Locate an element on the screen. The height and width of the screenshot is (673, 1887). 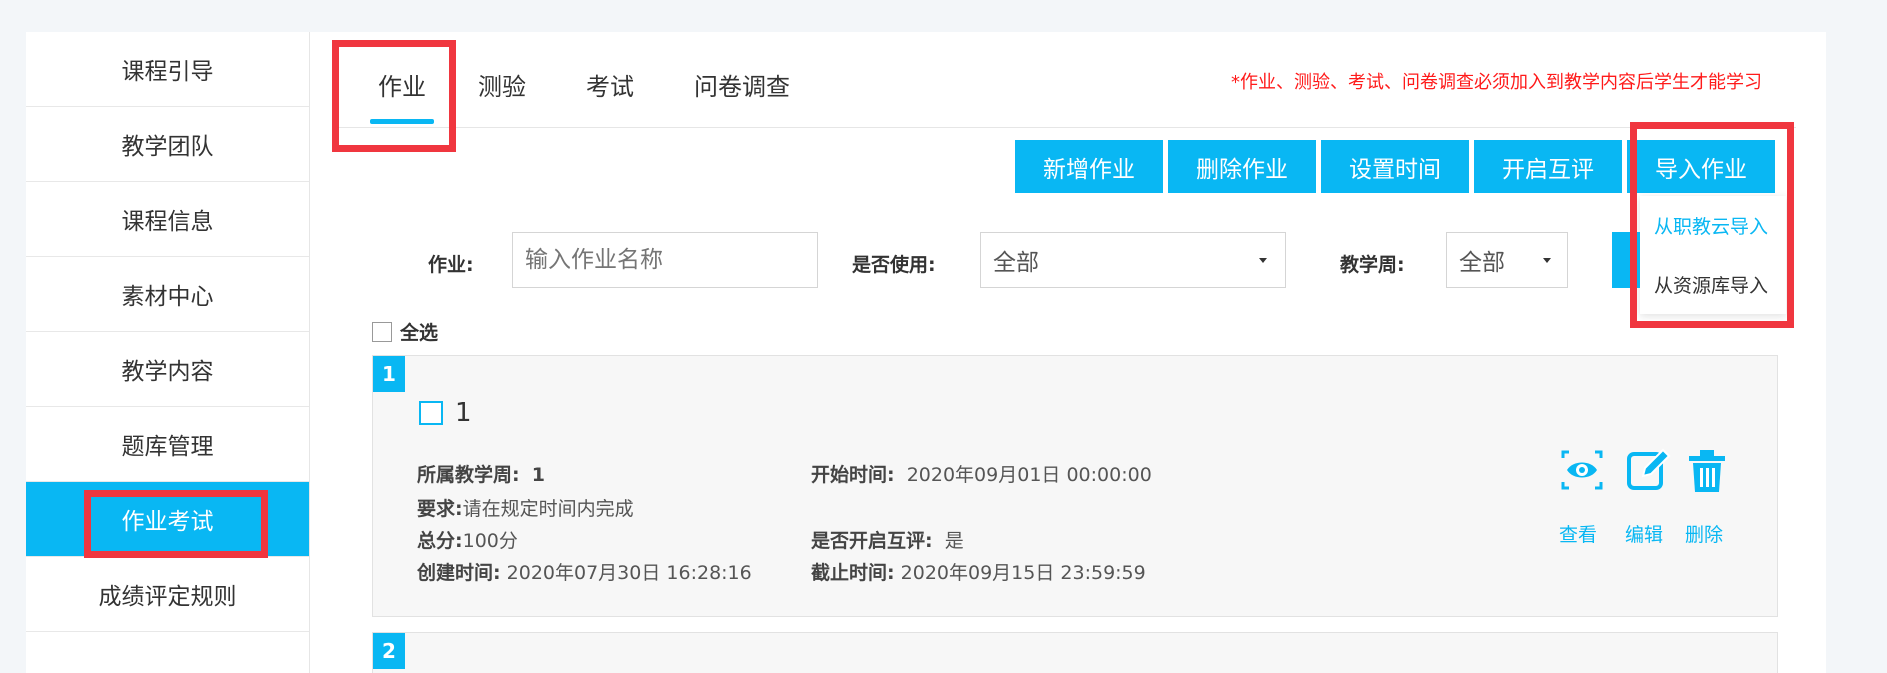
sidebar-item-label: 作业考试 is located at coordinates (167, 522).